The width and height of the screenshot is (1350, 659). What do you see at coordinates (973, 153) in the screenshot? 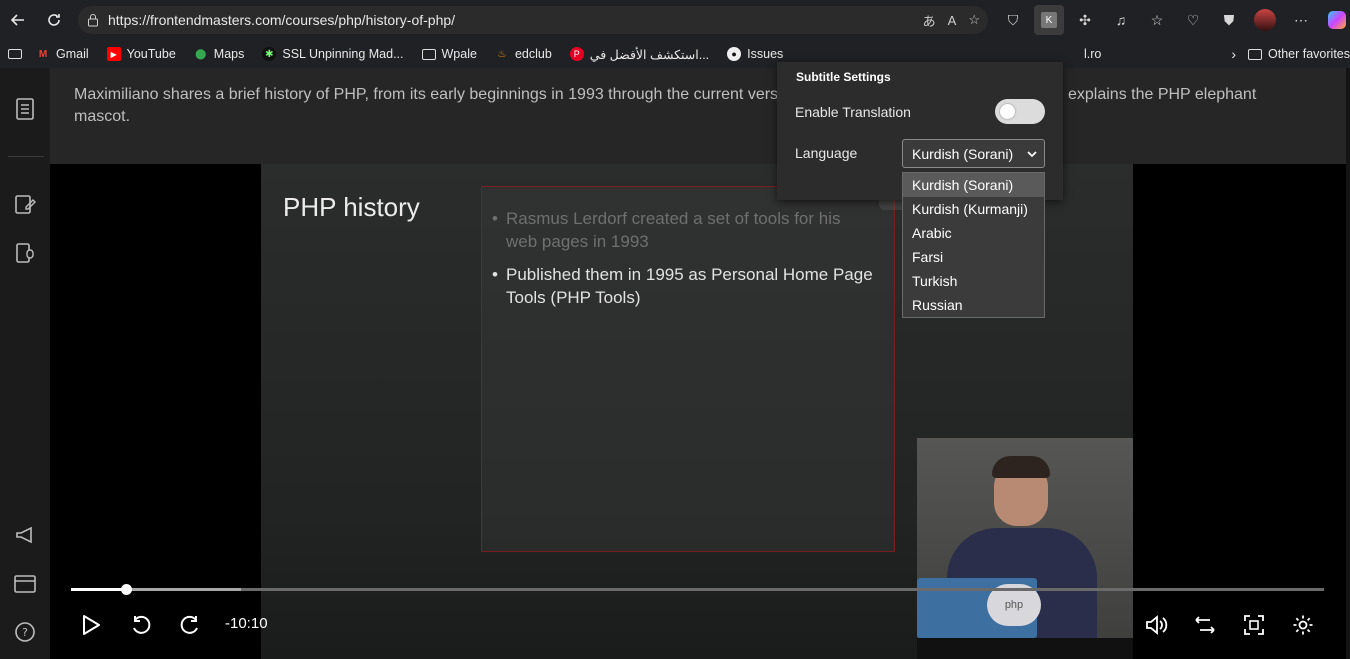
I see `language-select: Kurdish (Sorani)` at bounding box center [973, 153].